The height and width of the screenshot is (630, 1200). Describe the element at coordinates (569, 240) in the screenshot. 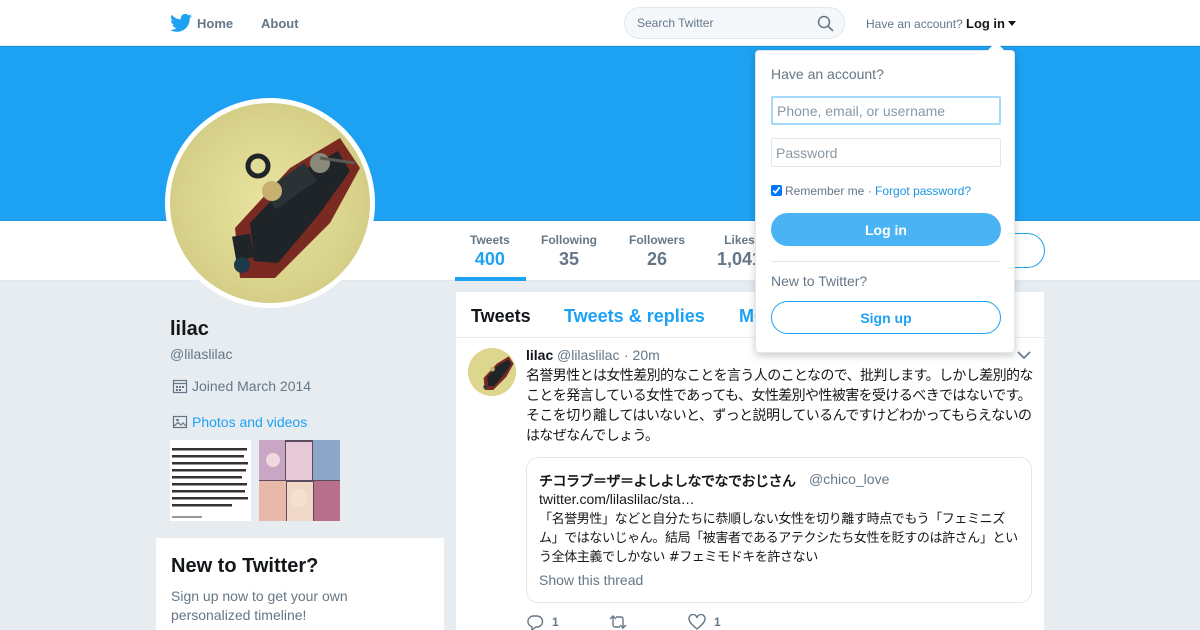

I see `stat-label: Following` at that location.